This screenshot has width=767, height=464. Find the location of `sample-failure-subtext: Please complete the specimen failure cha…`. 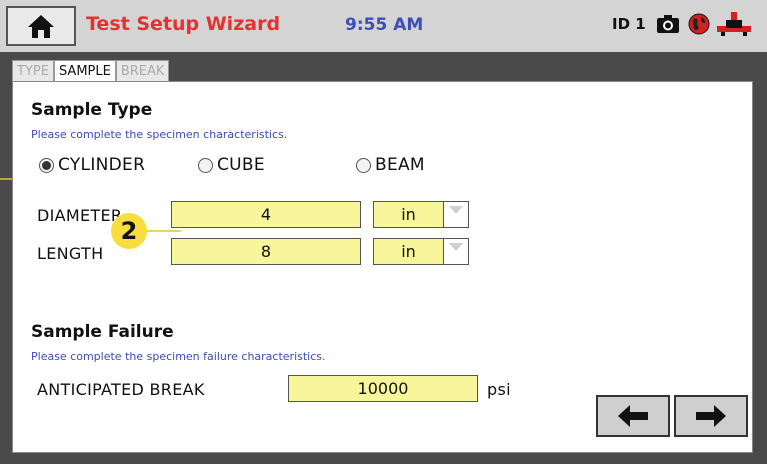

sample-failure-subtext: Please complete the specimen failure cha… is located at coordinates (178, 356).